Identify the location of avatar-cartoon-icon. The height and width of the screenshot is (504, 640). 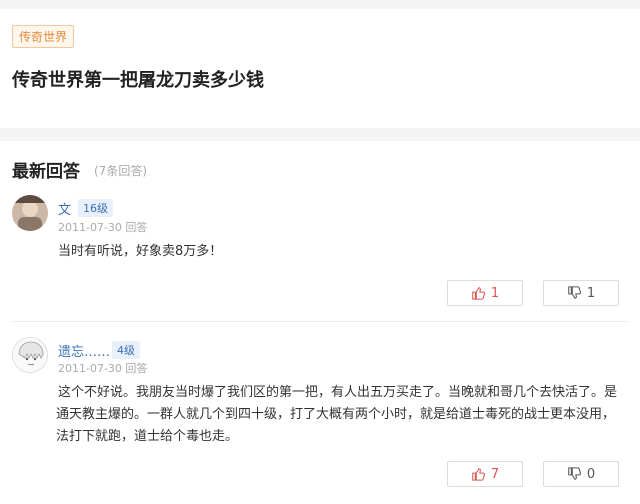
(30, 355).